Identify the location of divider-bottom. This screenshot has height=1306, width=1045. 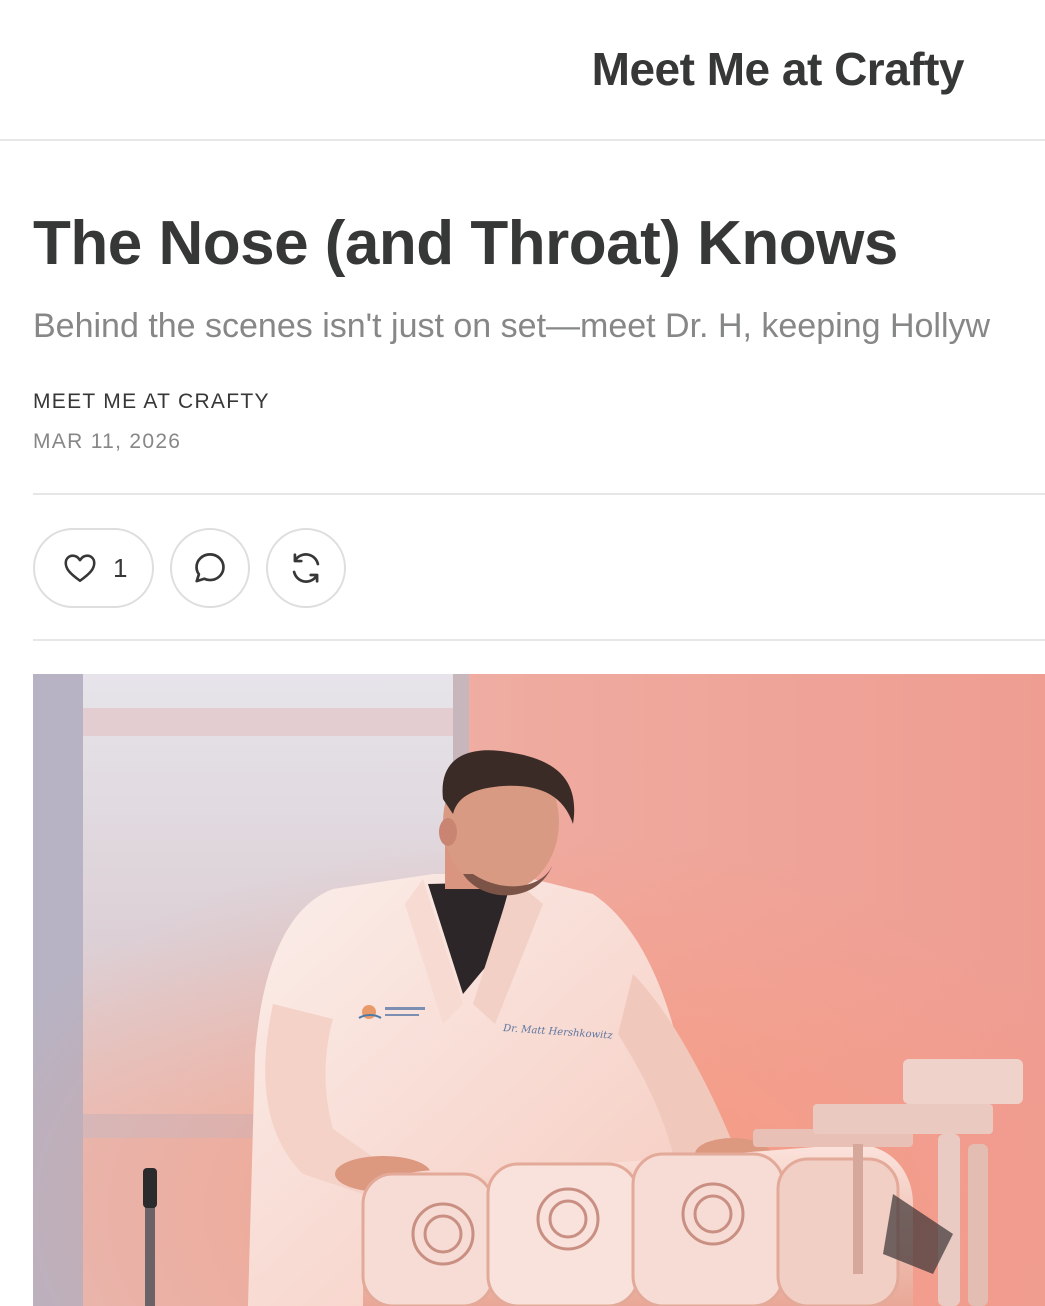
(539, 640).